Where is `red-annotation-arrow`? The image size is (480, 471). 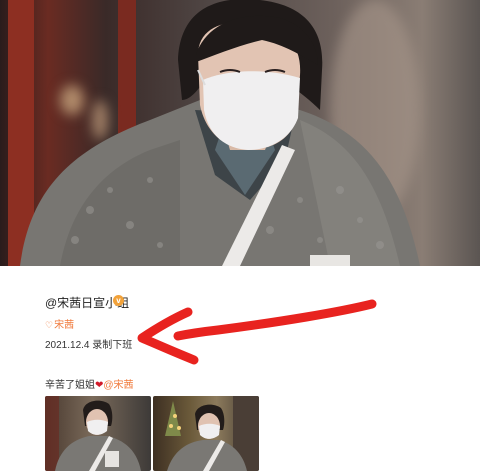 red-annotation-arrow is located at coordinates (257, 332).